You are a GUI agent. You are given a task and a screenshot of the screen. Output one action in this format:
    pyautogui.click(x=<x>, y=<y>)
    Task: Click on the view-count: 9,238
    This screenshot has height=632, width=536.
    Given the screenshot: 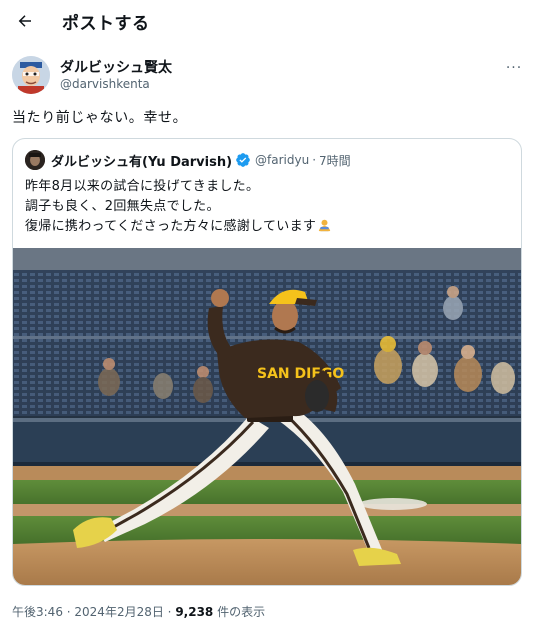 What is the action you would take?
    pyautogui.click(x=194, y=612)
    